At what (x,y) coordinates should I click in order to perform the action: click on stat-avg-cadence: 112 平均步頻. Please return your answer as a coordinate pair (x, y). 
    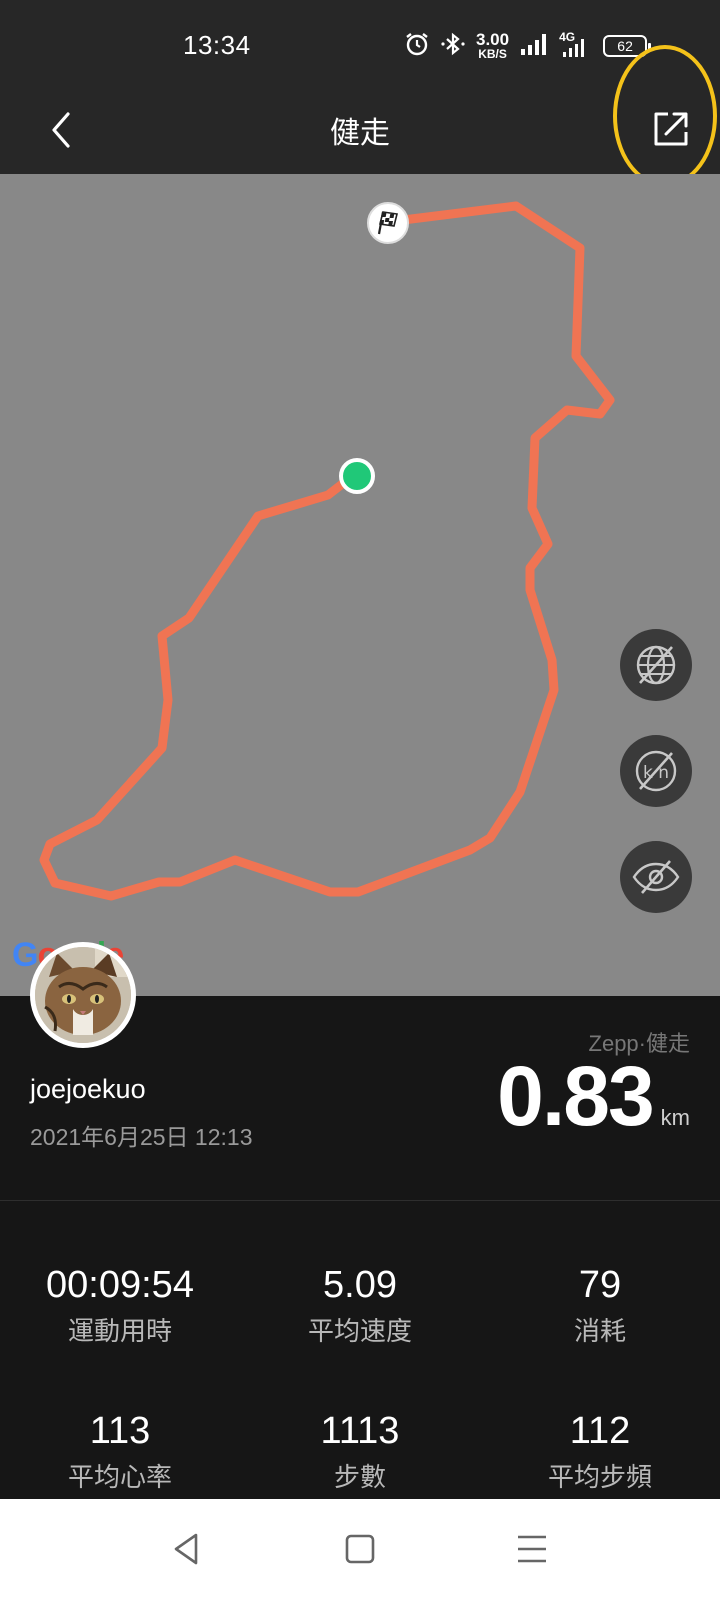
    Looking at the image, I should click on (600, 1451).